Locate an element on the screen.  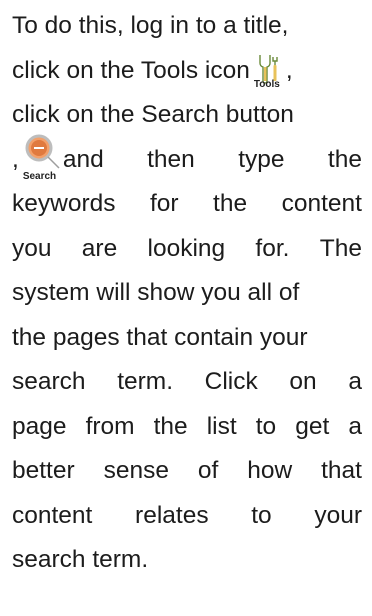
text-line: , Search and then type the is located at coordinates (187, 158).